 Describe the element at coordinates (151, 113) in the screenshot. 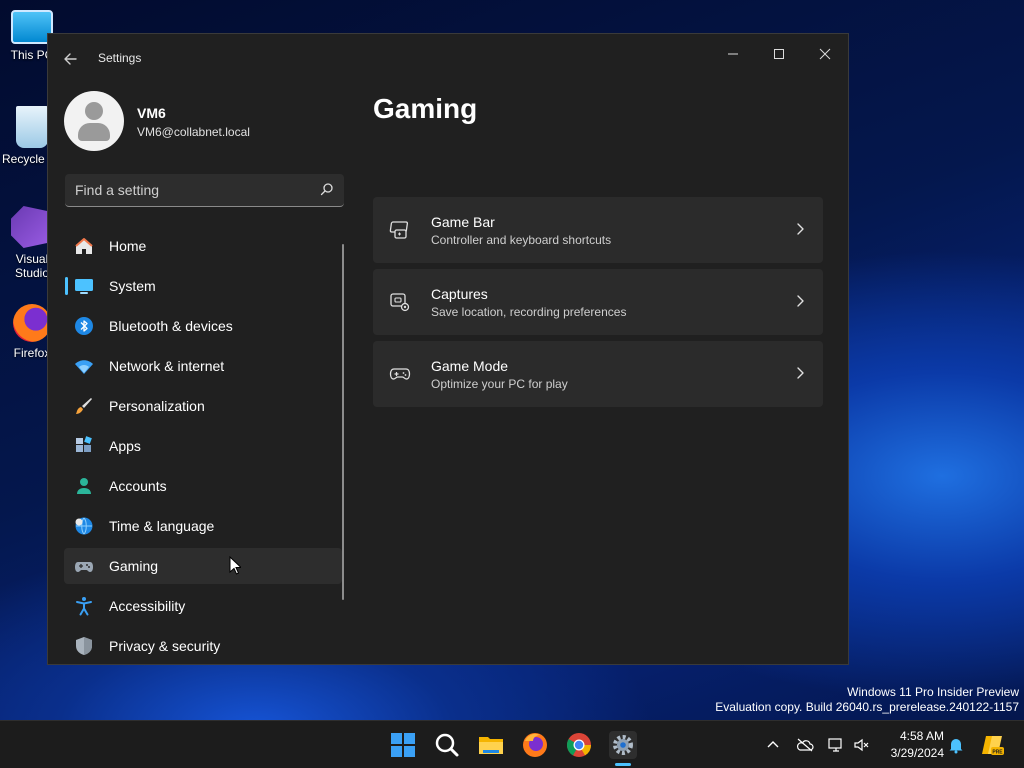

I see `user-name: VM6` at that location.